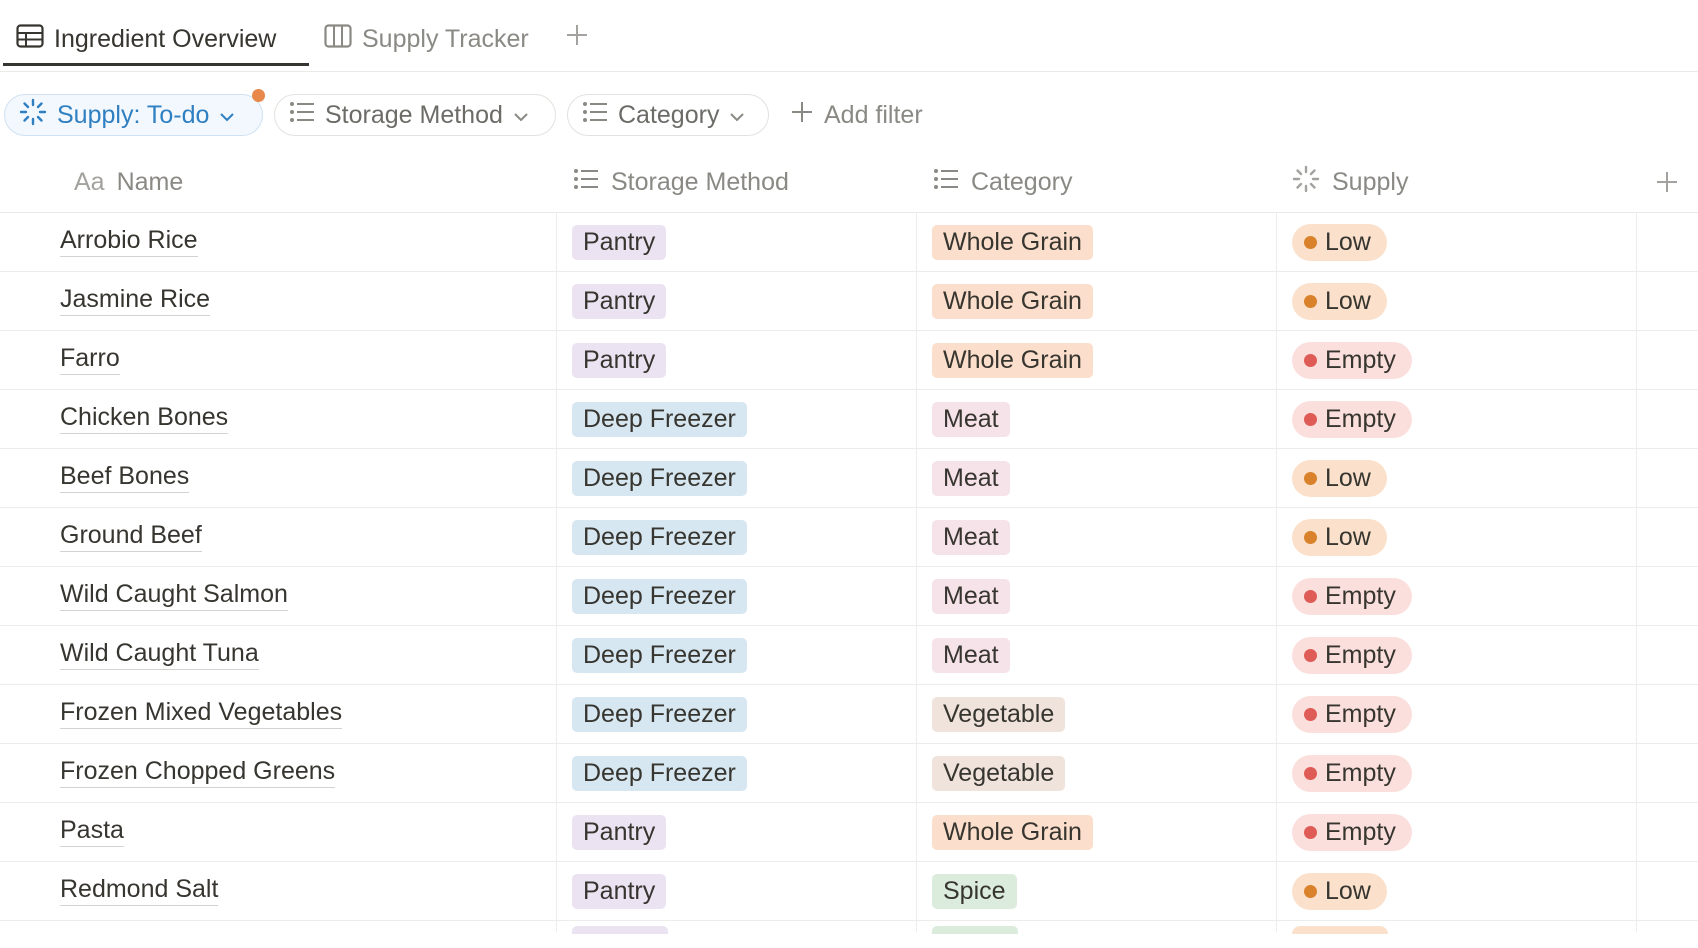 This screenshot has width=1698, height=948. Describe the element at coordinates (849, 478) in the screenshot. I see `table-row: Beef Bones Deep Freezer Meat Low` at that location.